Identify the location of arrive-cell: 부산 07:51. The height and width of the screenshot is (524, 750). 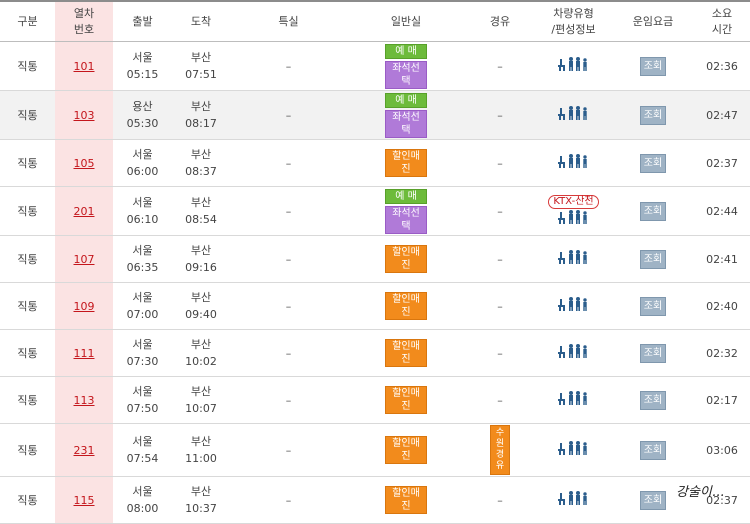
(201, 66).